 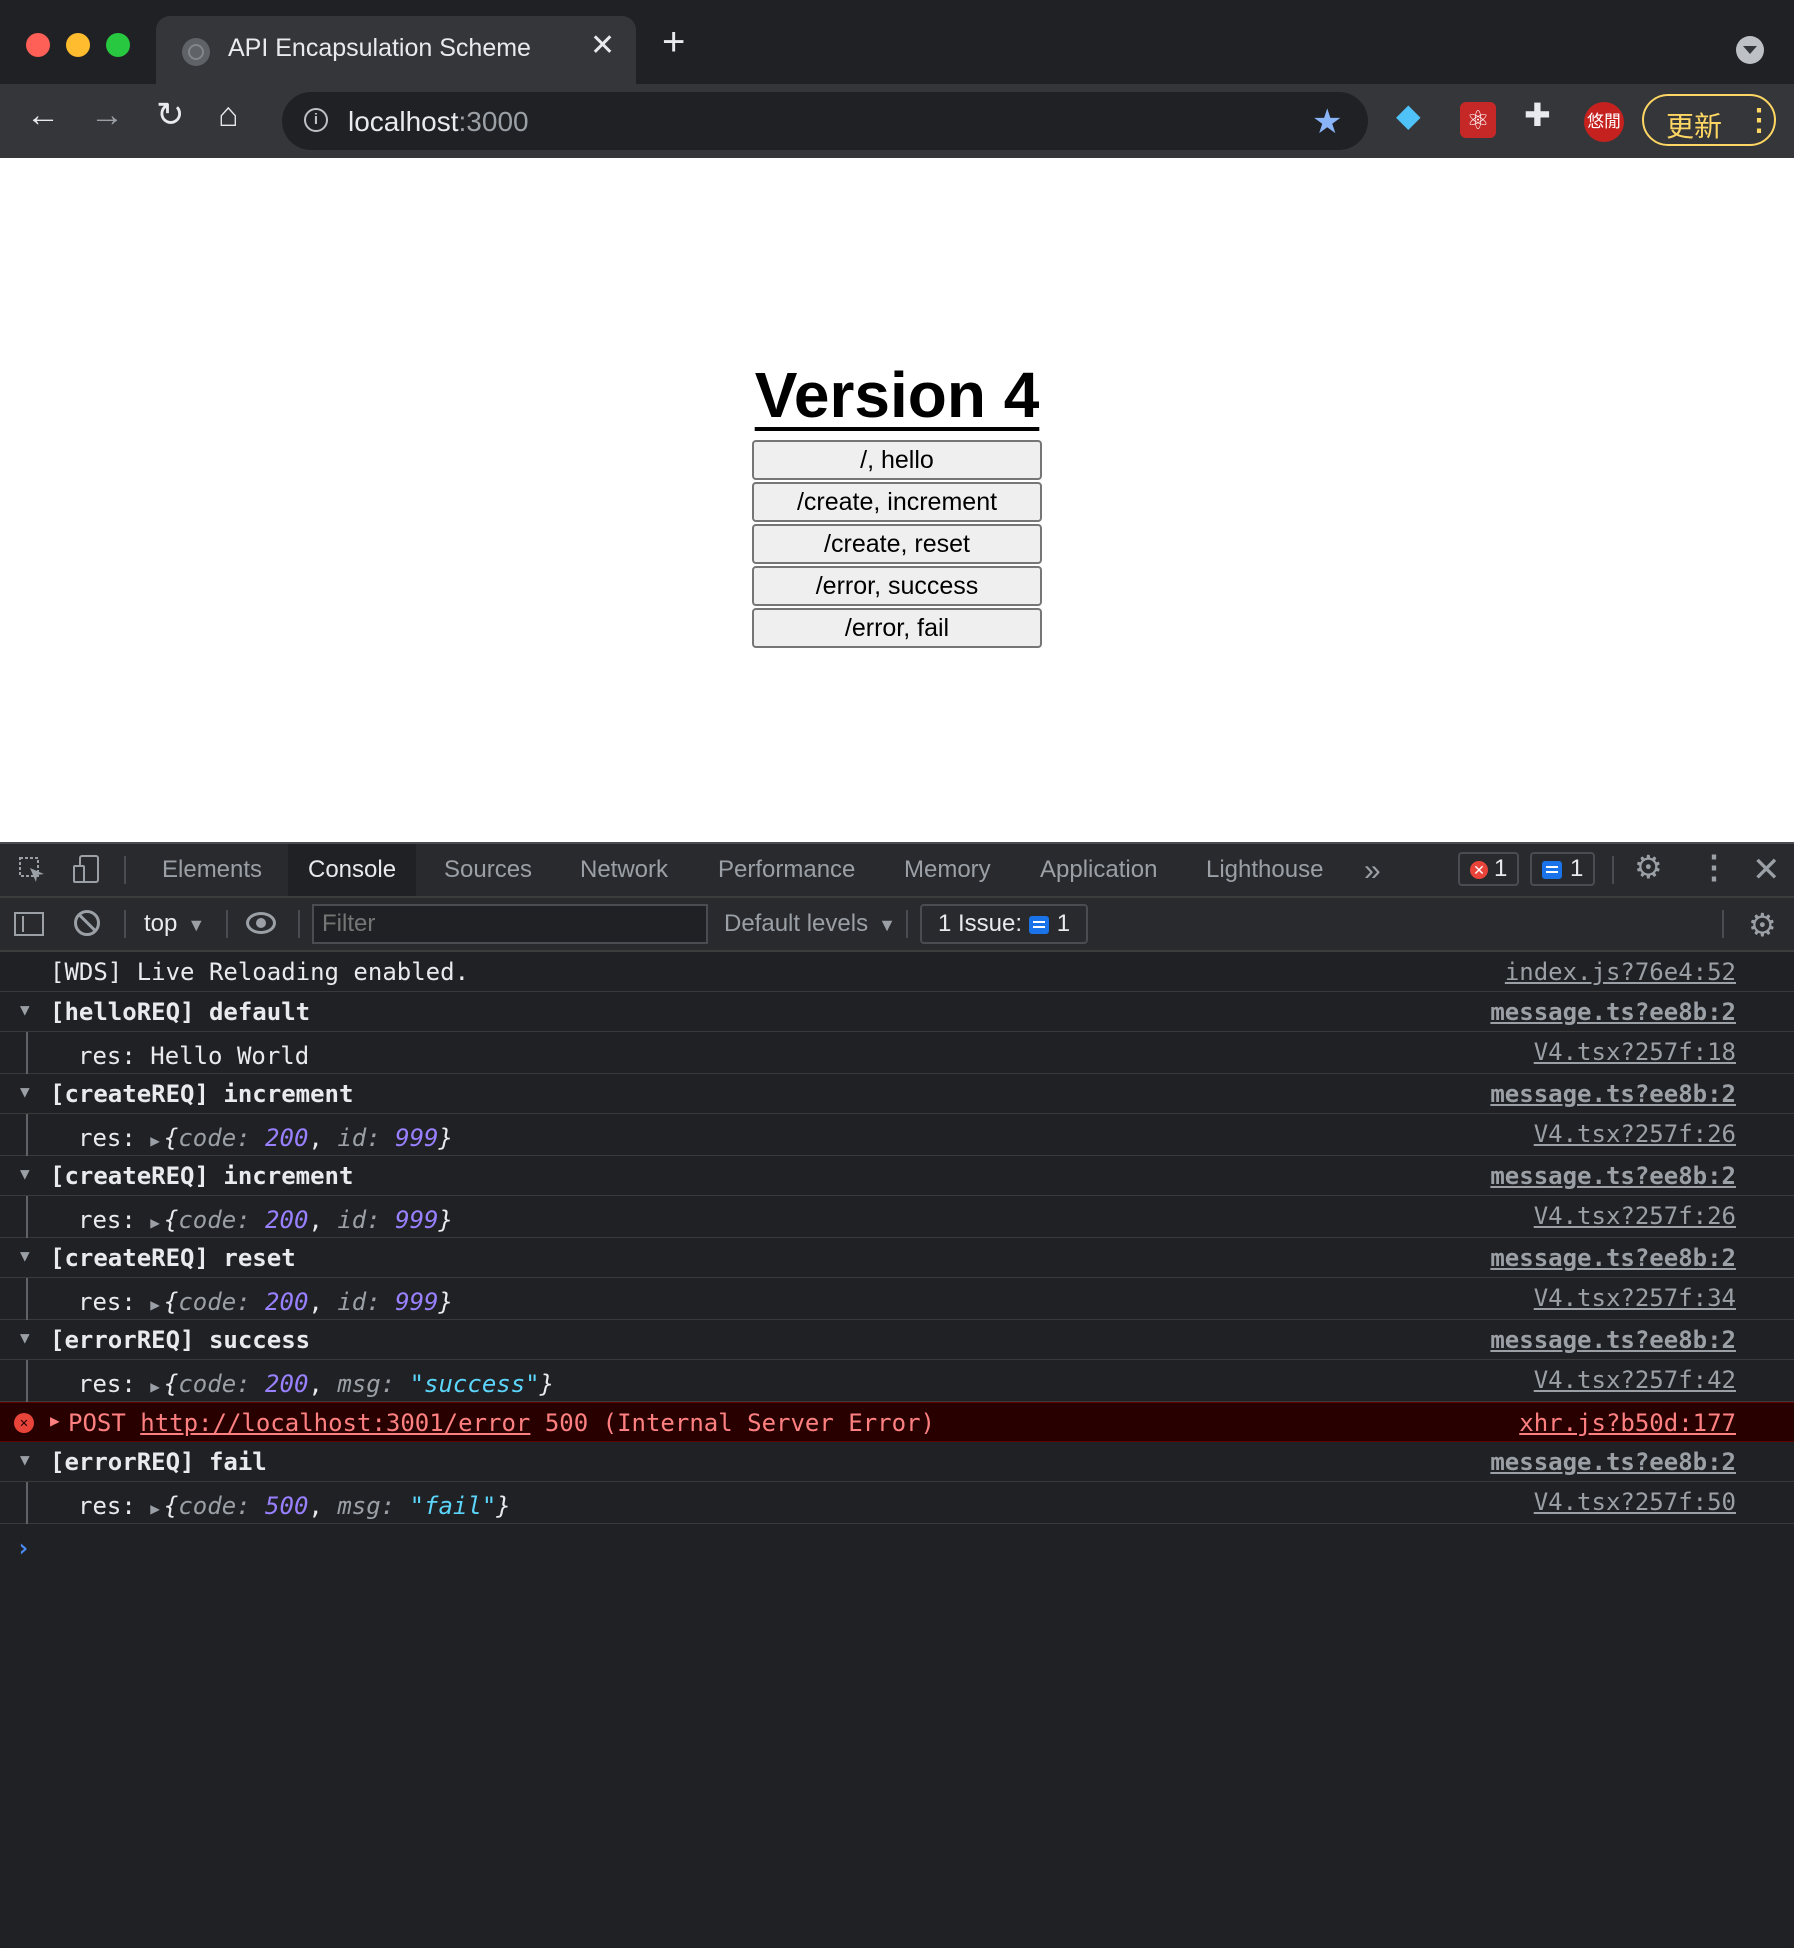 What do you see at coordinates (1648, 867) in the screenshot?
I see `settings-gear-icon: ⚙` at bounding box center [1648, 867].